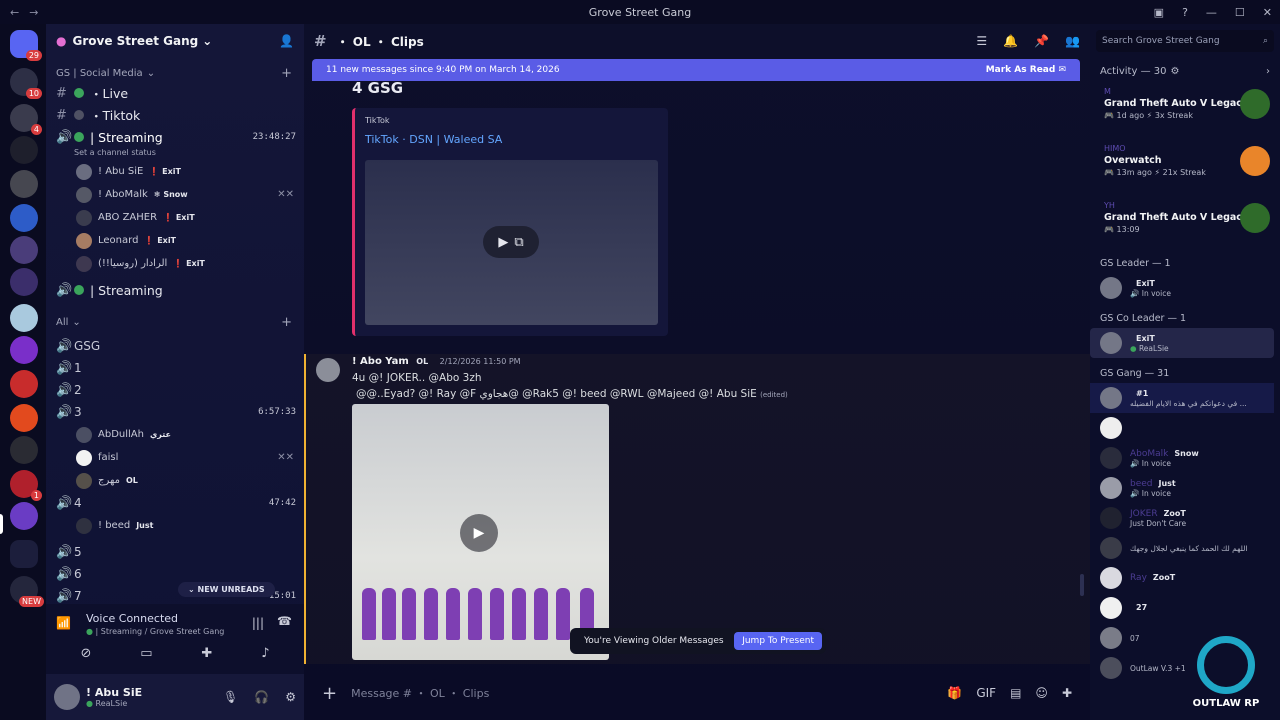  What do you see at coordinates (518, 242) in the screenshot?
I see `external-link-icon: ⧉` at bounding box center [518, 242].